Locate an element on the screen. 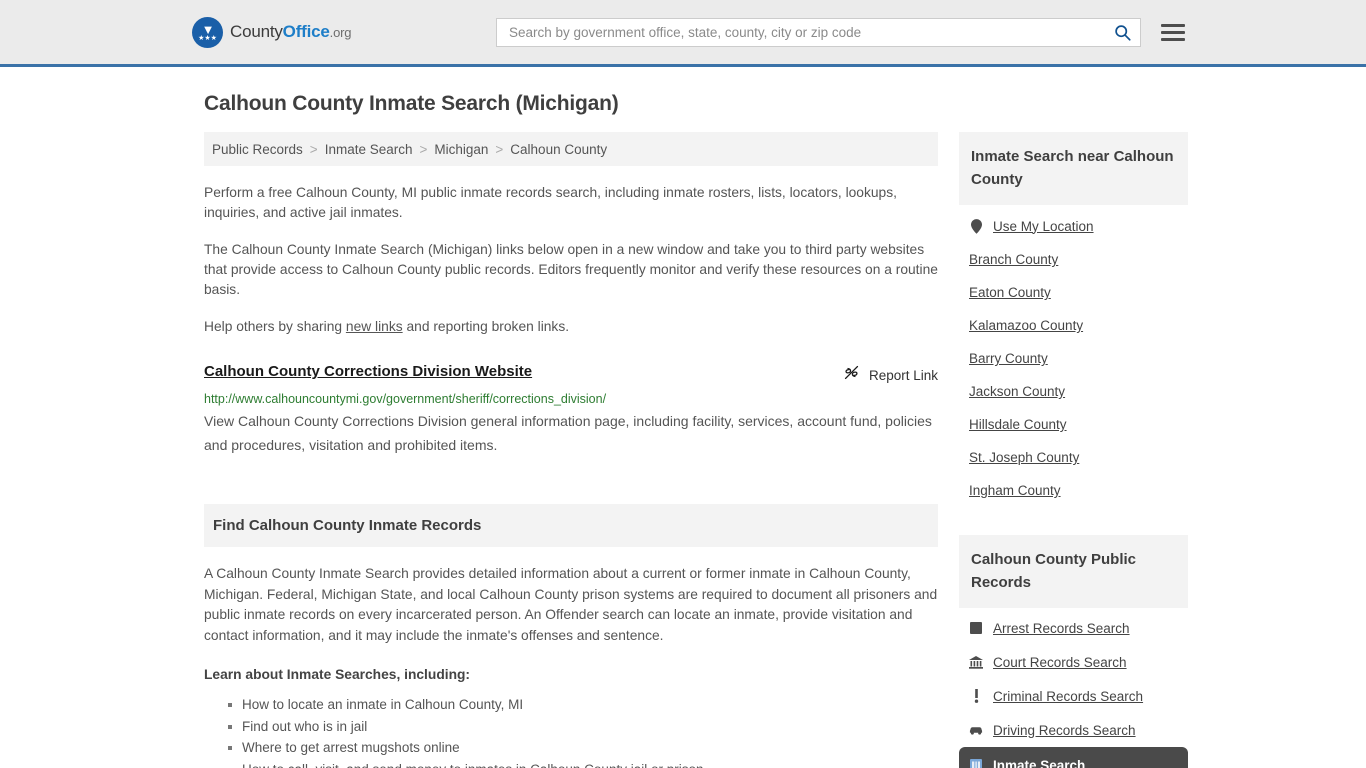  logo-text-office: Office is located at coordinates (306, 31).